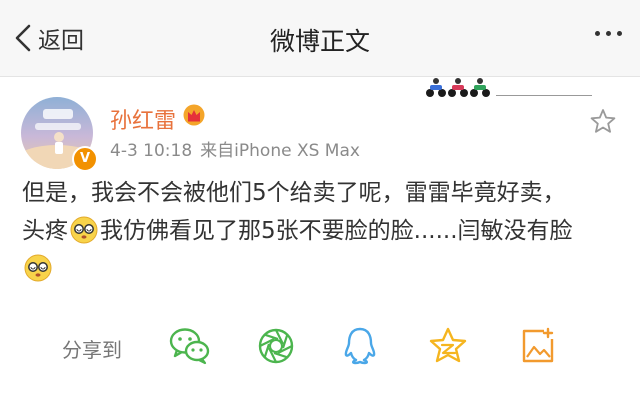 Image resolution: width=640 pixels, height=405 pixels. What do you see at coordinates (92, 350) in the screenshot?
I see `share-label: 分享到` at bounding box center [92, 350].